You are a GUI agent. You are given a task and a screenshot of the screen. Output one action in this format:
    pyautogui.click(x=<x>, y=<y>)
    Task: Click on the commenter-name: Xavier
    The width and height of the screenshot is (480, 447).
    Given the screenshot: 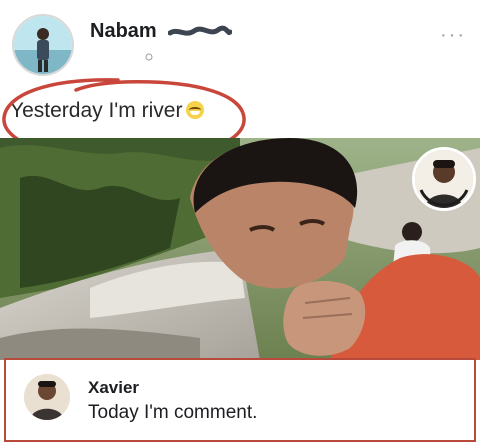 What is the action you would take?
    pyautogui.click(x=113, y=388)
    